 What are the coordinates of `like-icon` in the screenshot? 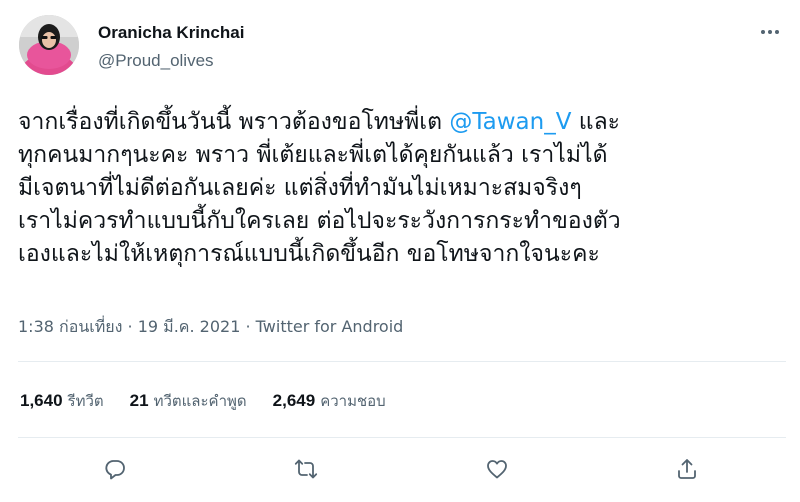 It's located at (497, 469).